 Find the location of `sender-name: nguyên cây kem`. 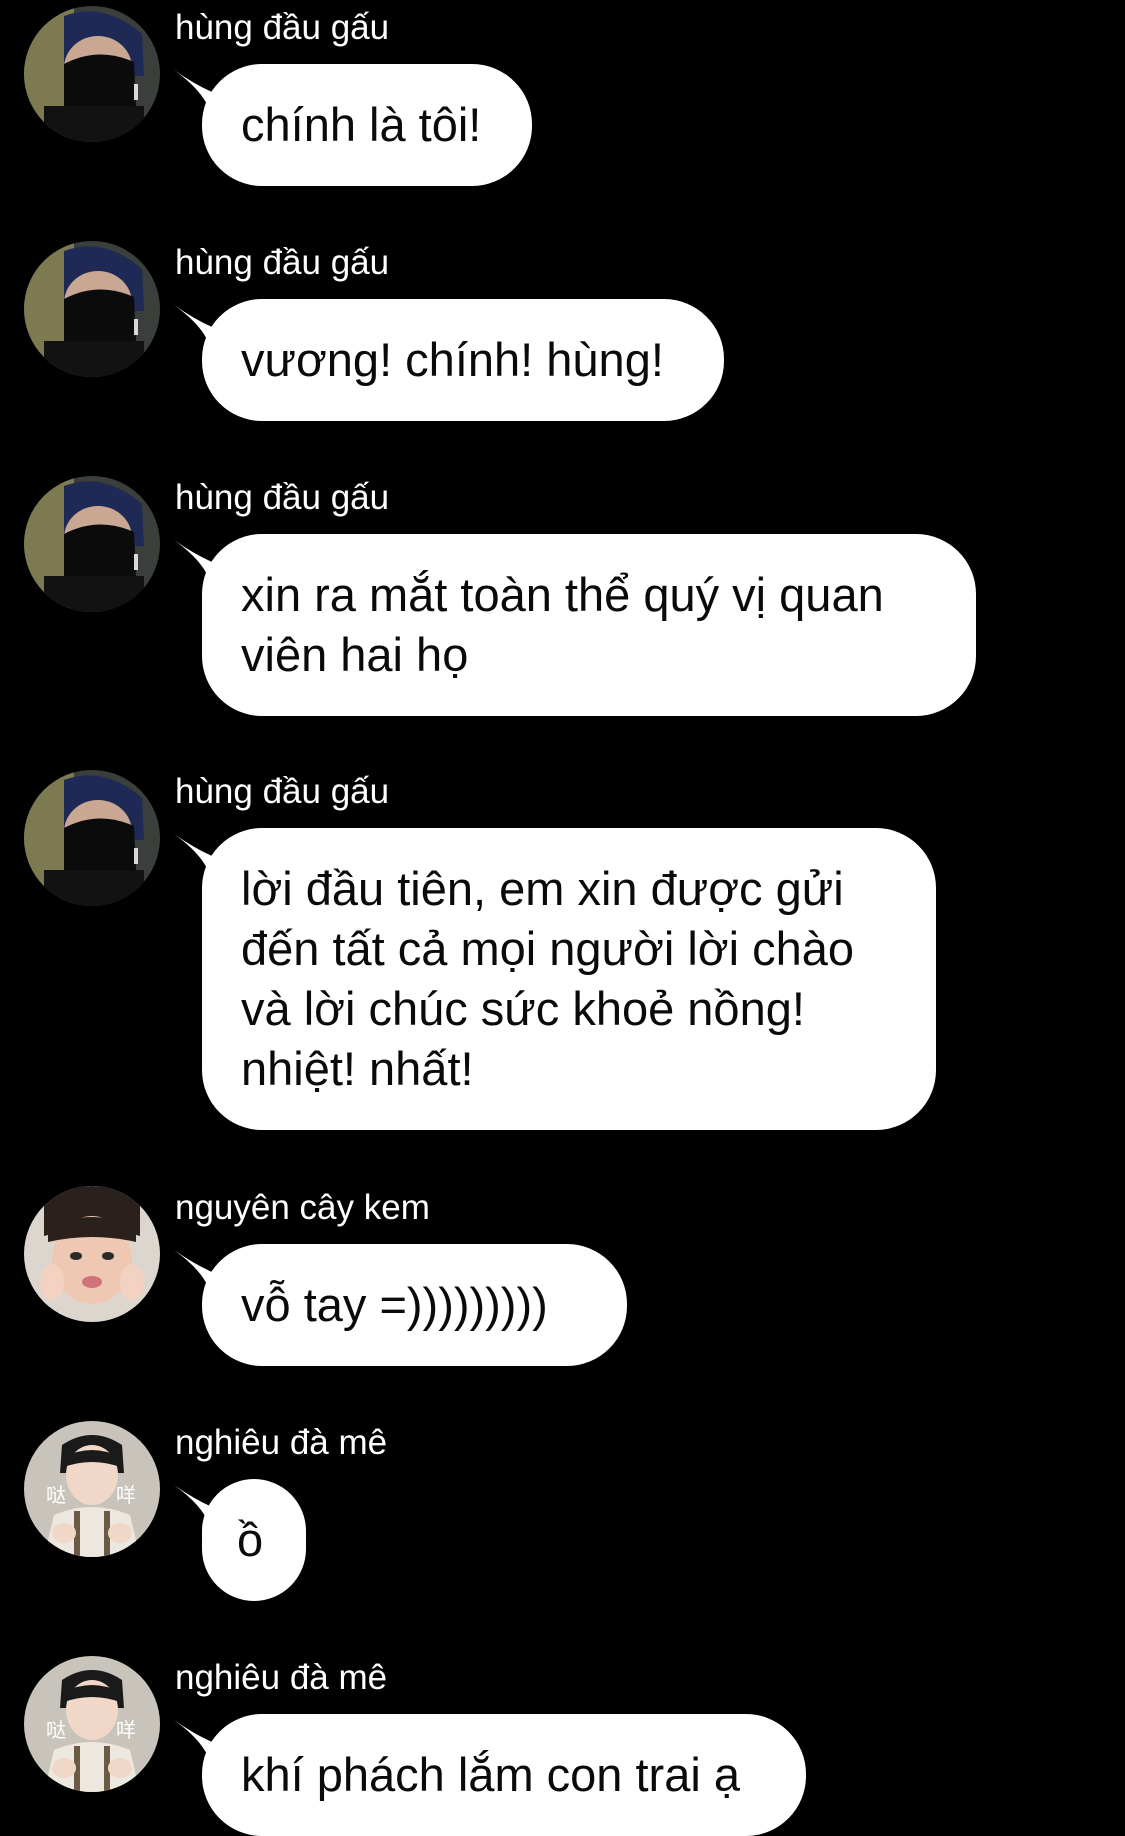

sender-name: nguyên cây kem is located at coordinates (302, 1207).